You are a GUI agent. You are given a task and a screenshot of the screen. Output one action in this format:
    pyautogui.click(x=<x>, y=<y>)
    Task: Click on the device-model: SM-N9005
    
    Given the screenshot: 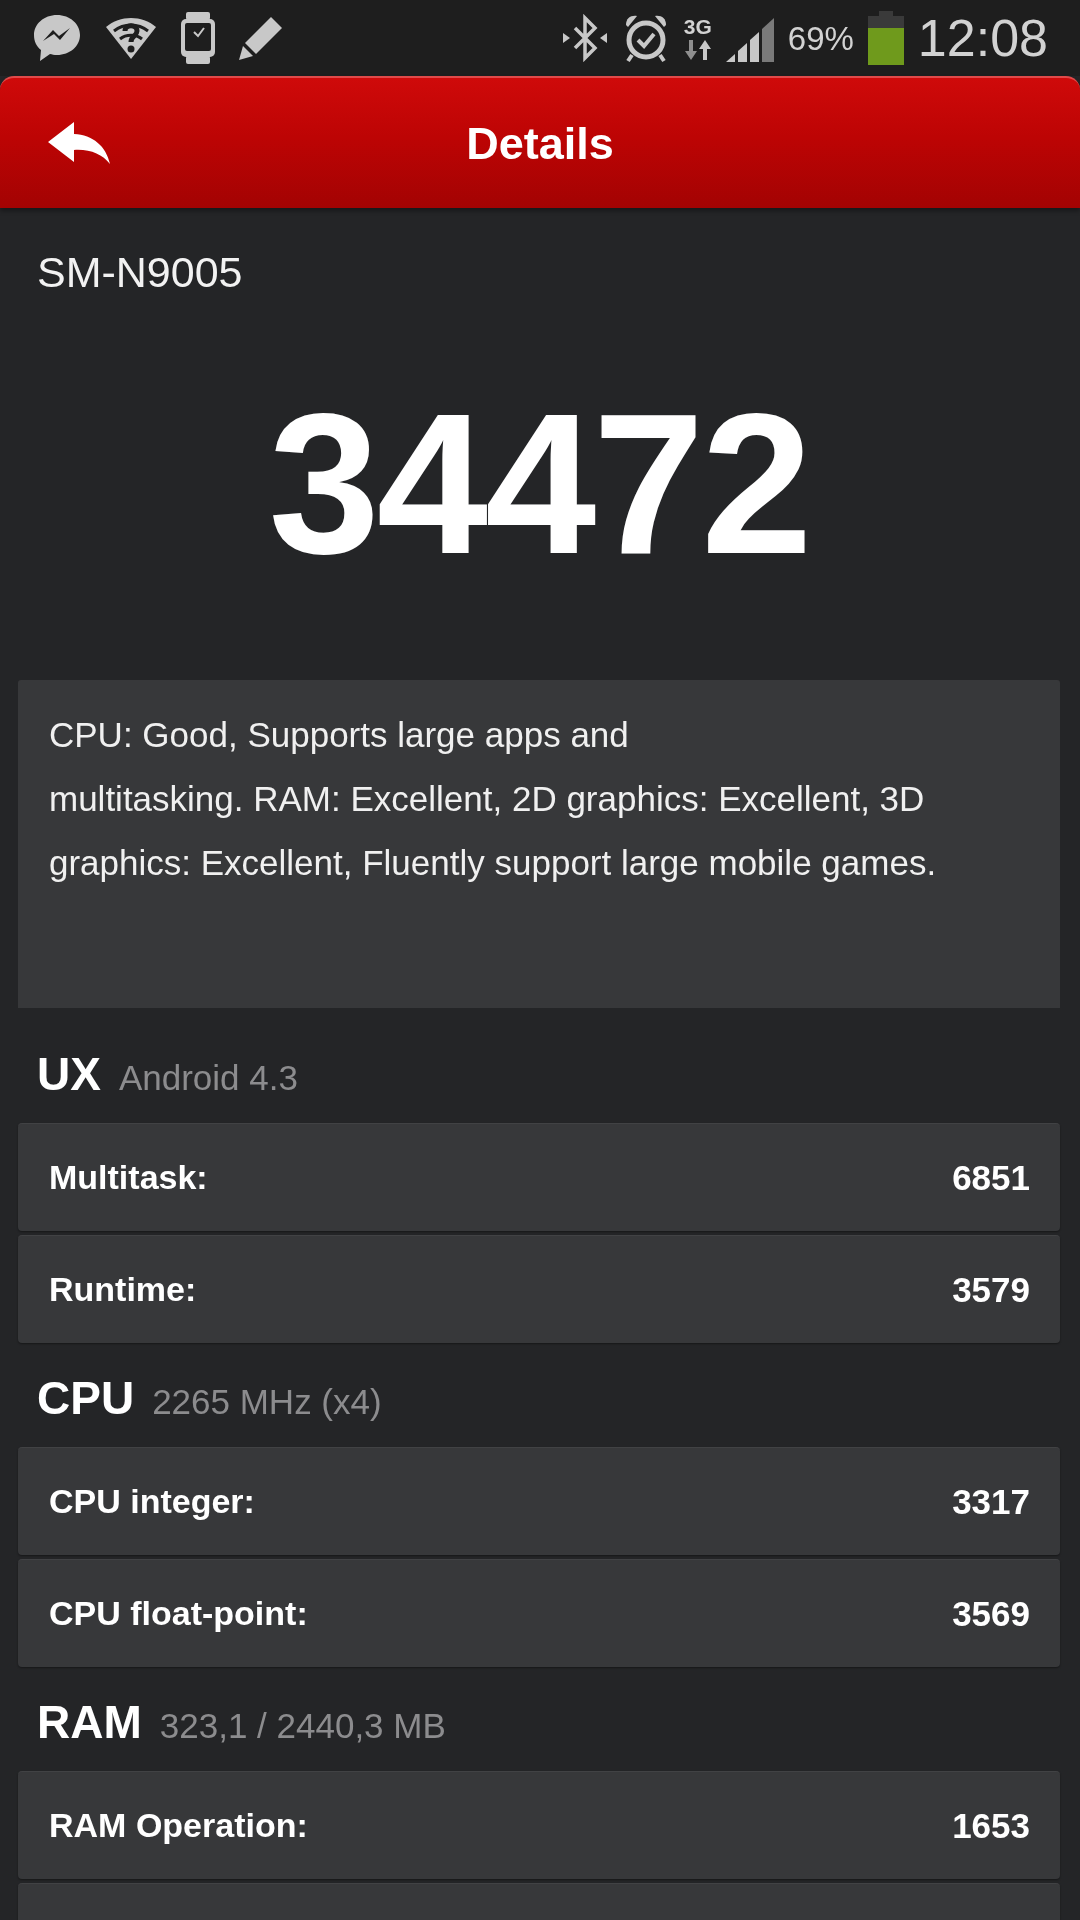 What is the action you would take?
    pyautogui.click(x=140, y=272)
    